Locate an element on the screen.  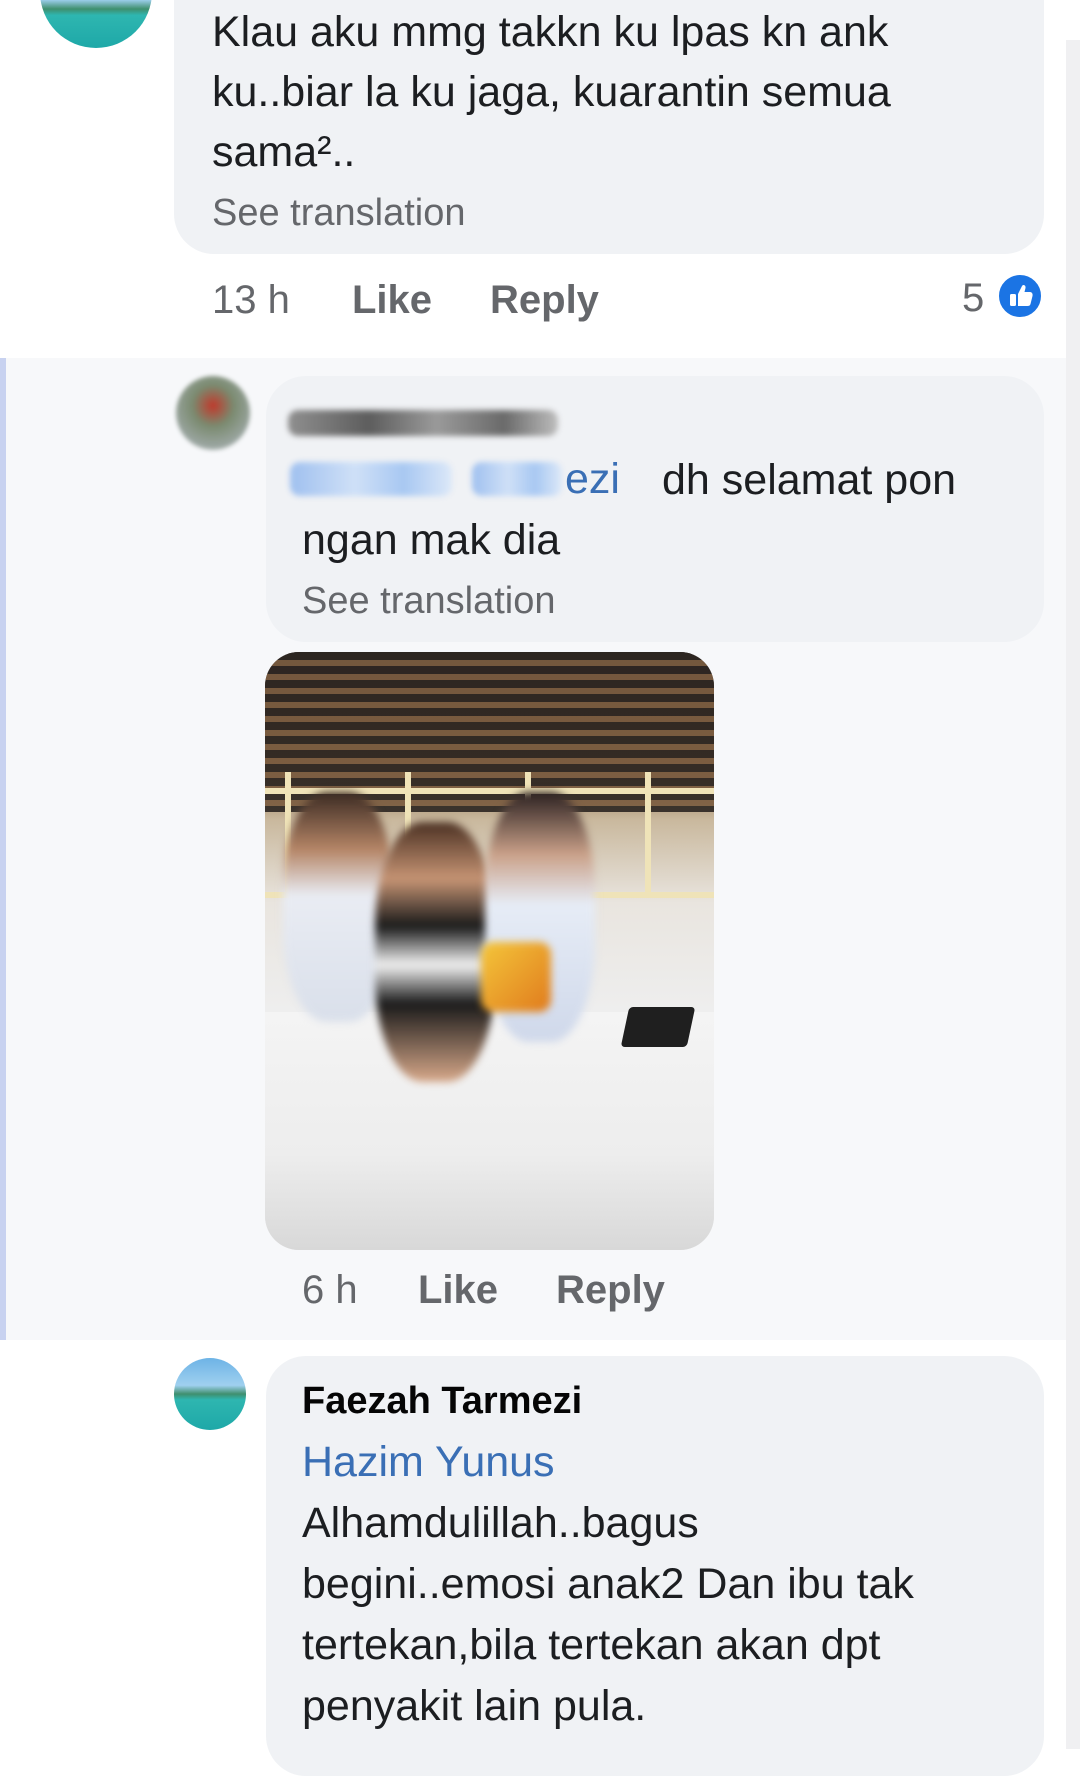
mention-link: ezi is located at coordinates (592, 479).